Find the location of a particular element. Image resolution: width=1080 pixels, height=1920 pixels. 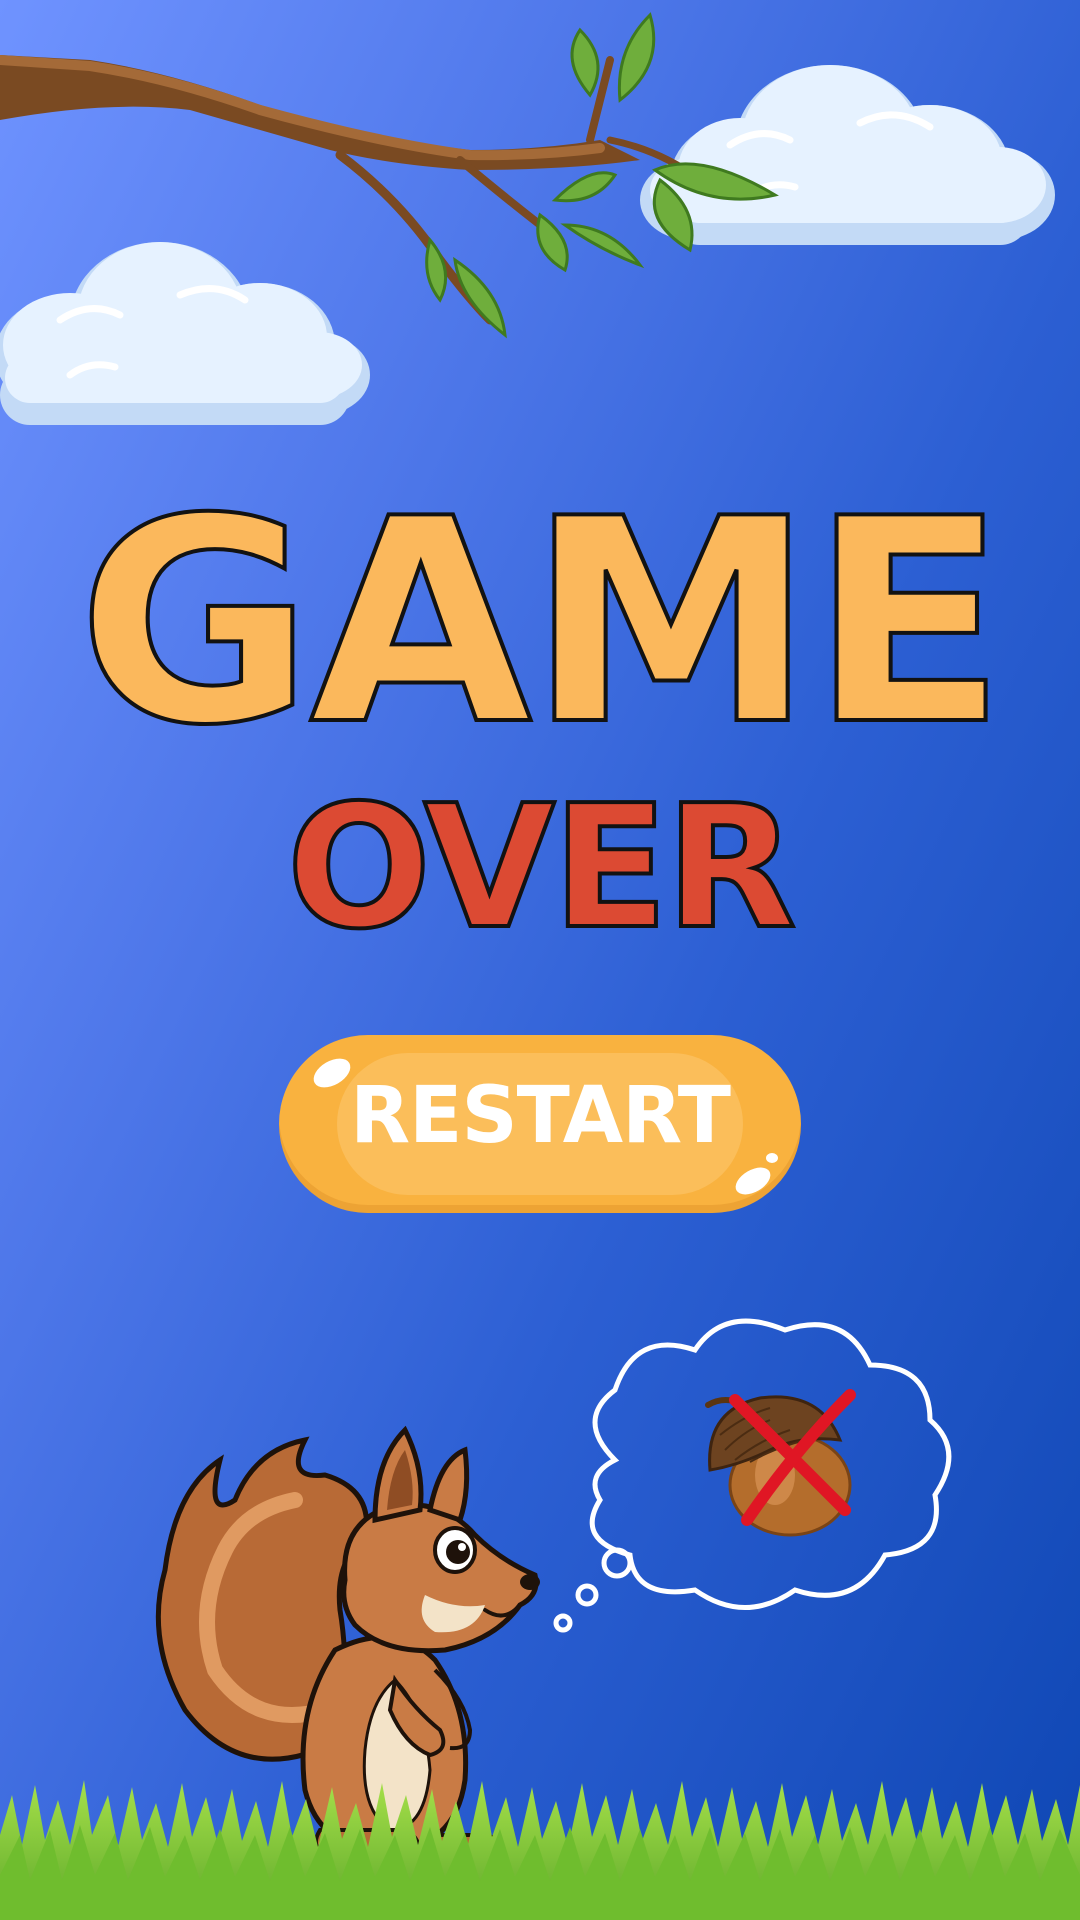

button-shine is located at coordinates (753, 1181).